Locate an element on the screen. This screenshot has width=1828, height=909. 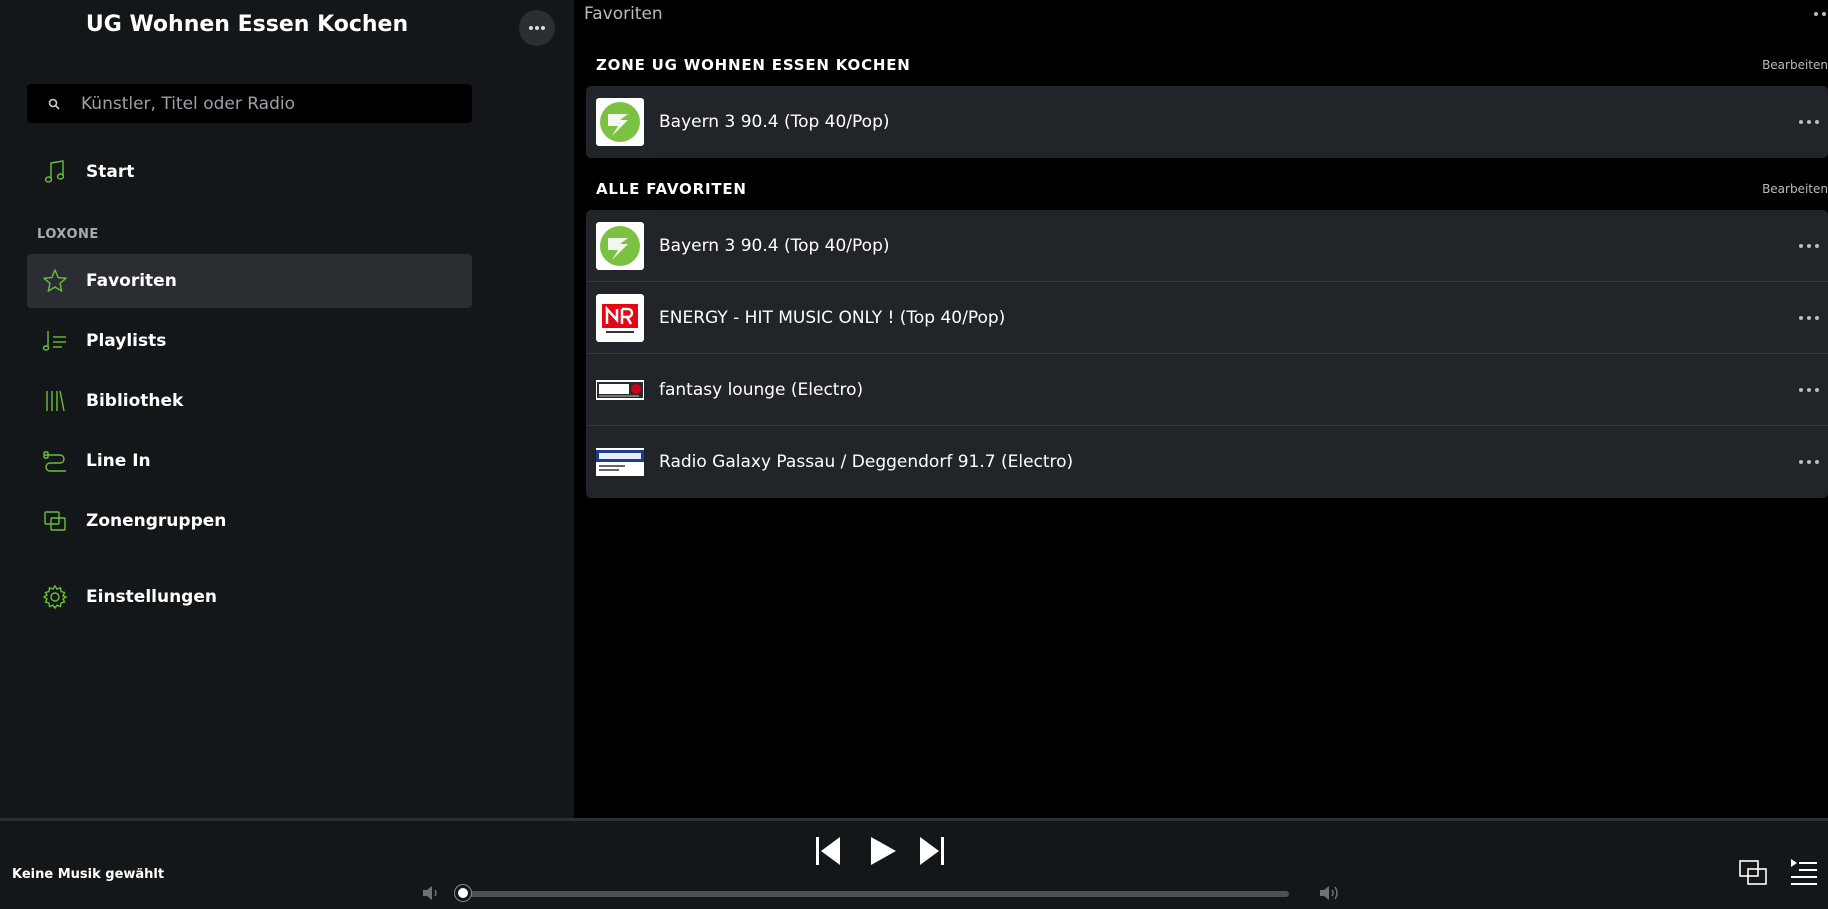
nav-zonengruppen: Zonengruppen is located at coordinates (249, 521).